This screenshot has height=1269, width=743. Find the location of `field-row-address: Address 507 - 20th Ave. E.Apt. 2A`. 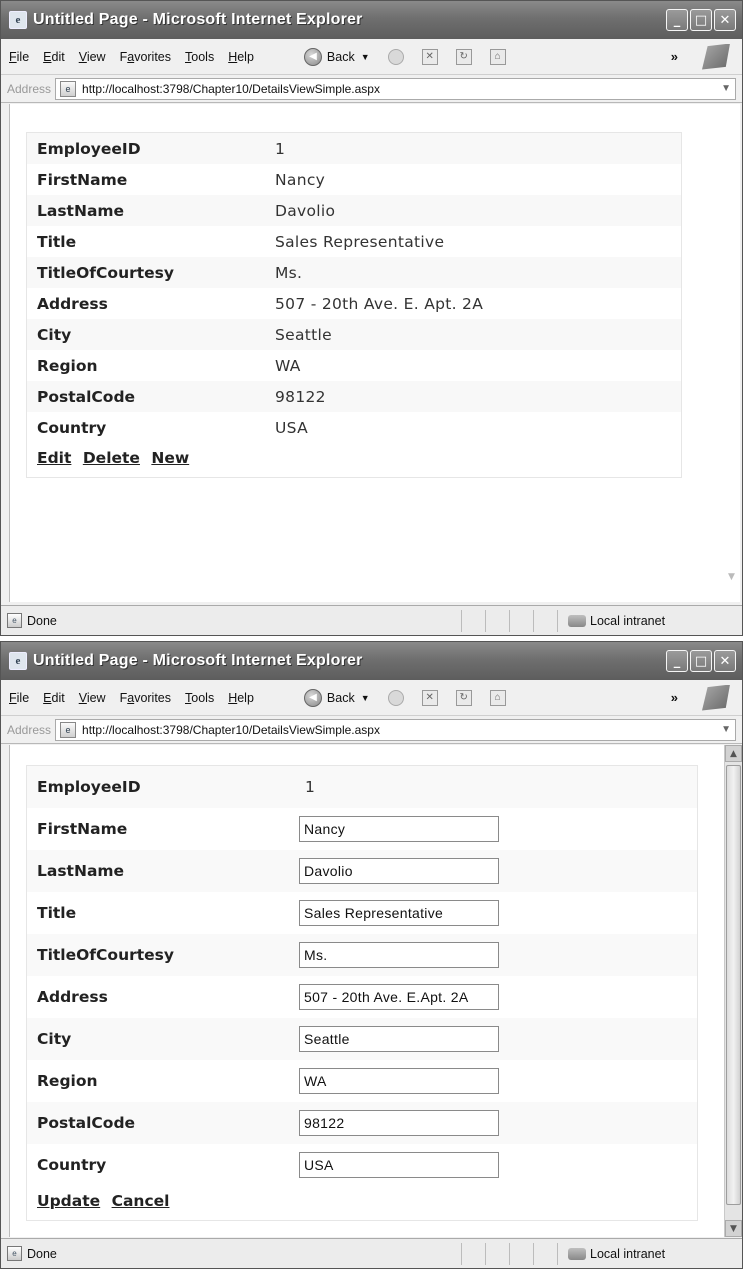

field-row-address: Address 507 - 20th Ave. E.Apt. 2A is located at coordinates (362, 997).